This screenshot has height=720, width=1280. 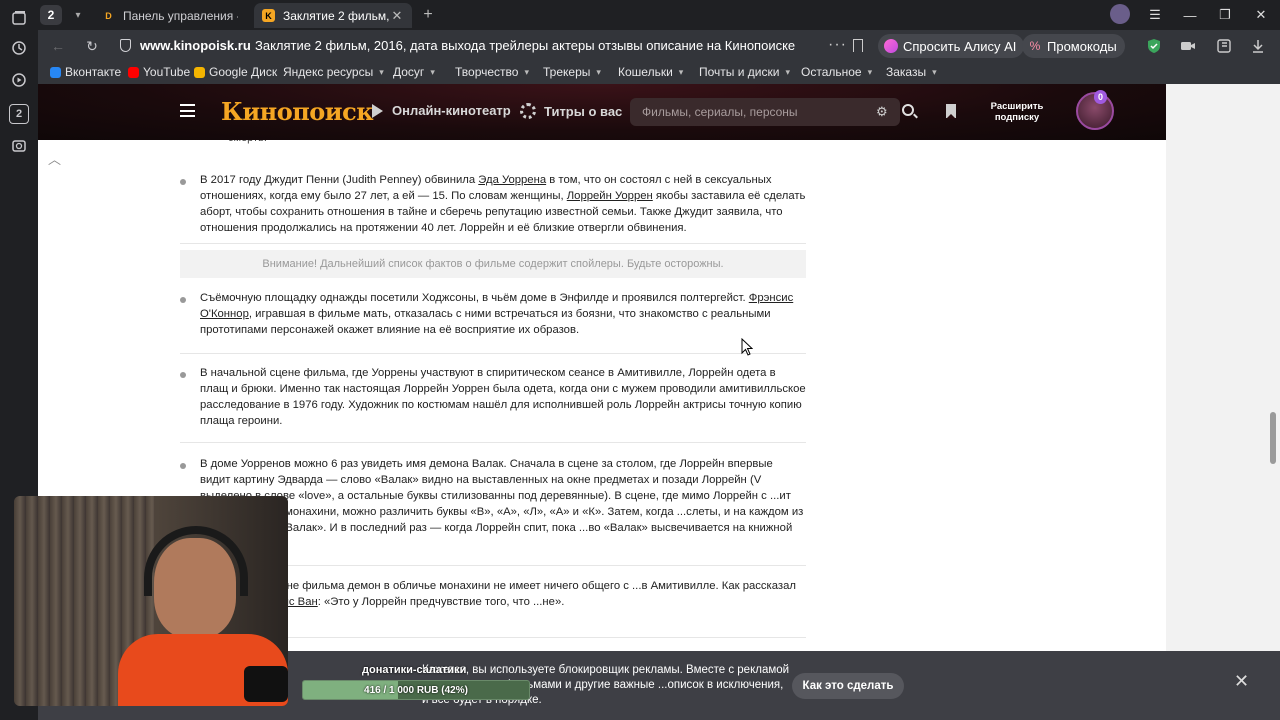 I want to click on bookmark-folder-wallets: Кошельки ▾, so click(x=650, y=72).